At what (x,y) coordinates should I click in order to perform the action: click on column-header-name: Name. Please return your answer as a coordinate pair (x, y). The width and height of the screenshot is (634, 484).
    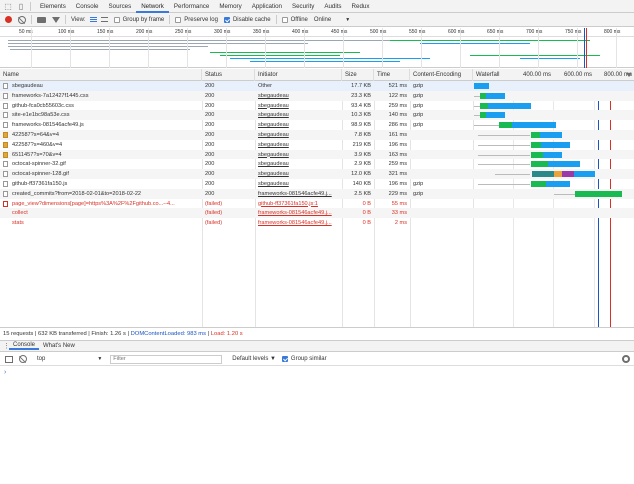
    Looking at the image, I should click on (101, 75).